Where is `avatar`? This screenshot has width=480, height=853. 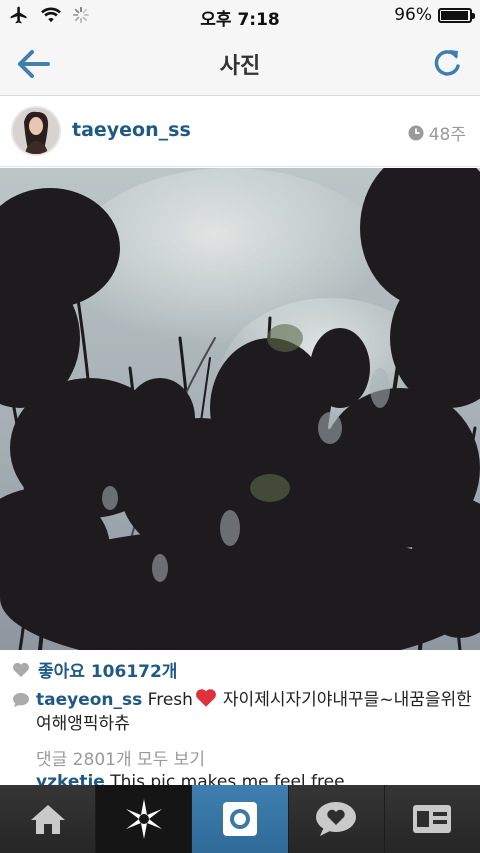
avatar is located at coordinates (36, 131).